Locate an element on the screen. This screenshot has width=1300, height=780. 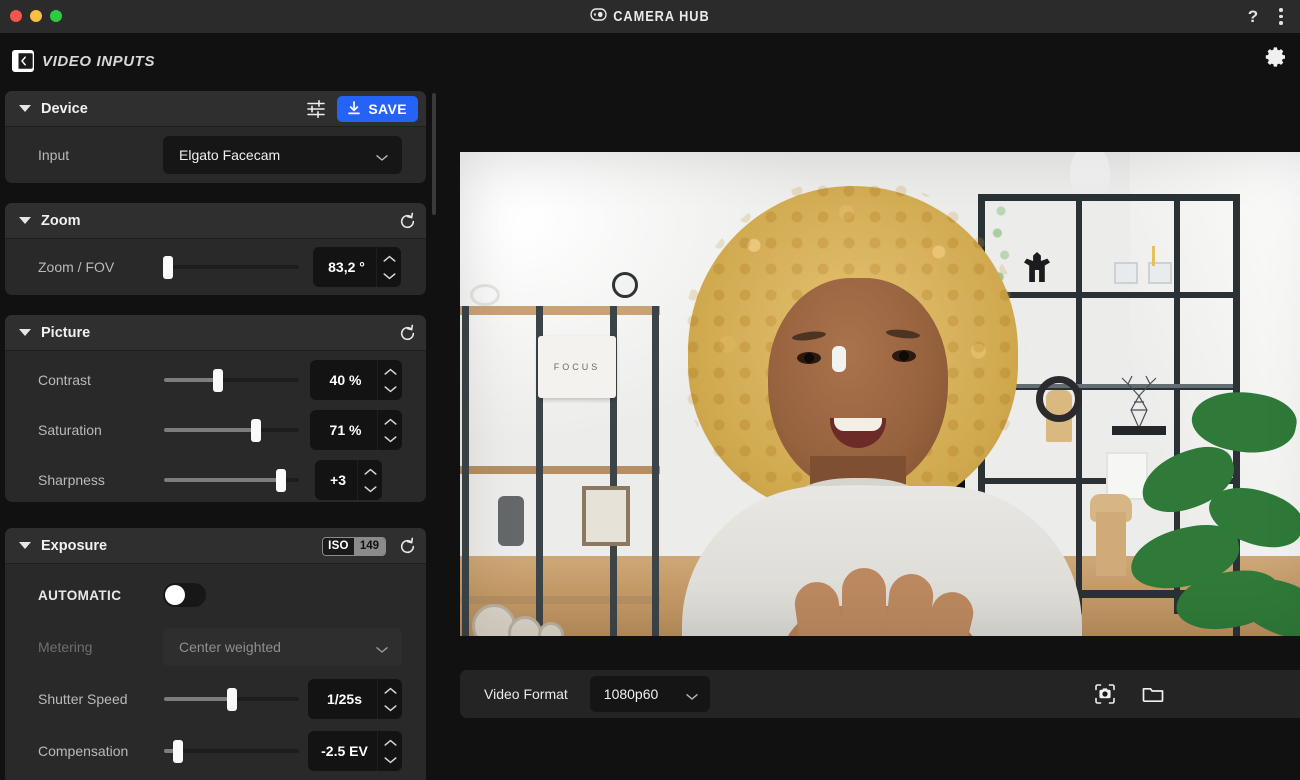
minimize-window-button is located at coordinates (36, 16).